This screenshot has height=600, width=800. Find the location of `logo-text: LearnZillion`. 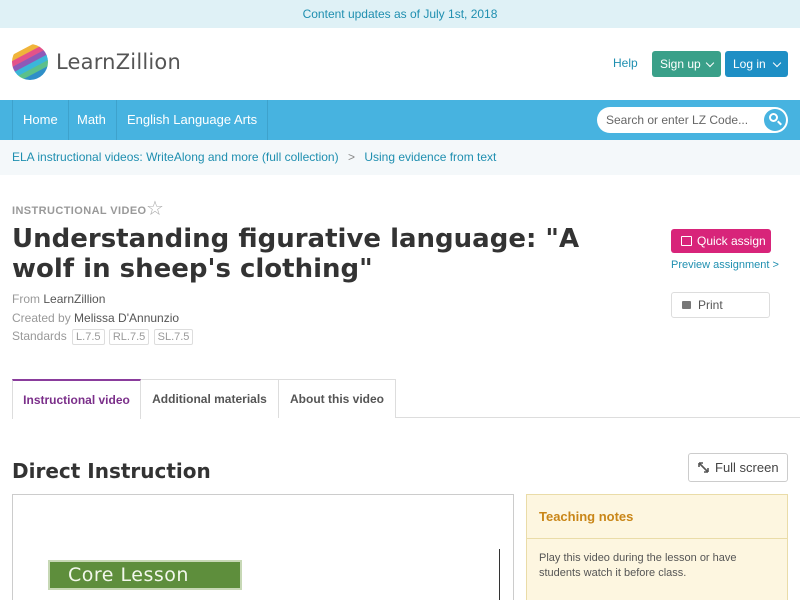

logo-text: LearnZillion is located at coordinates (118, 62).